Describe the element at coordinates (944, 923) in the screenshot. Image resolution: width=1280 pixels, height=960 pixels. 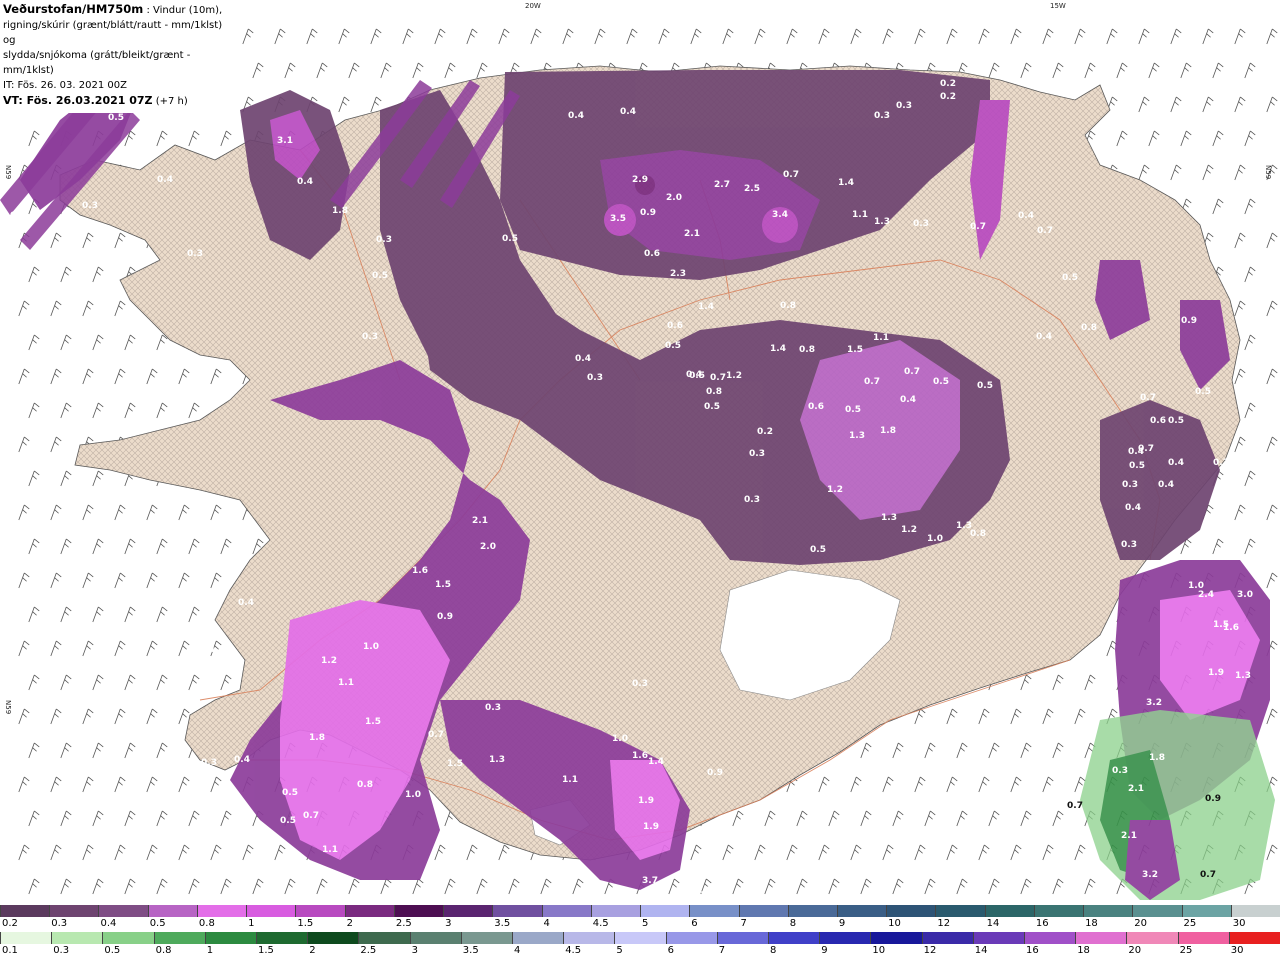
I see `snow-scale-label: 12` at that location.